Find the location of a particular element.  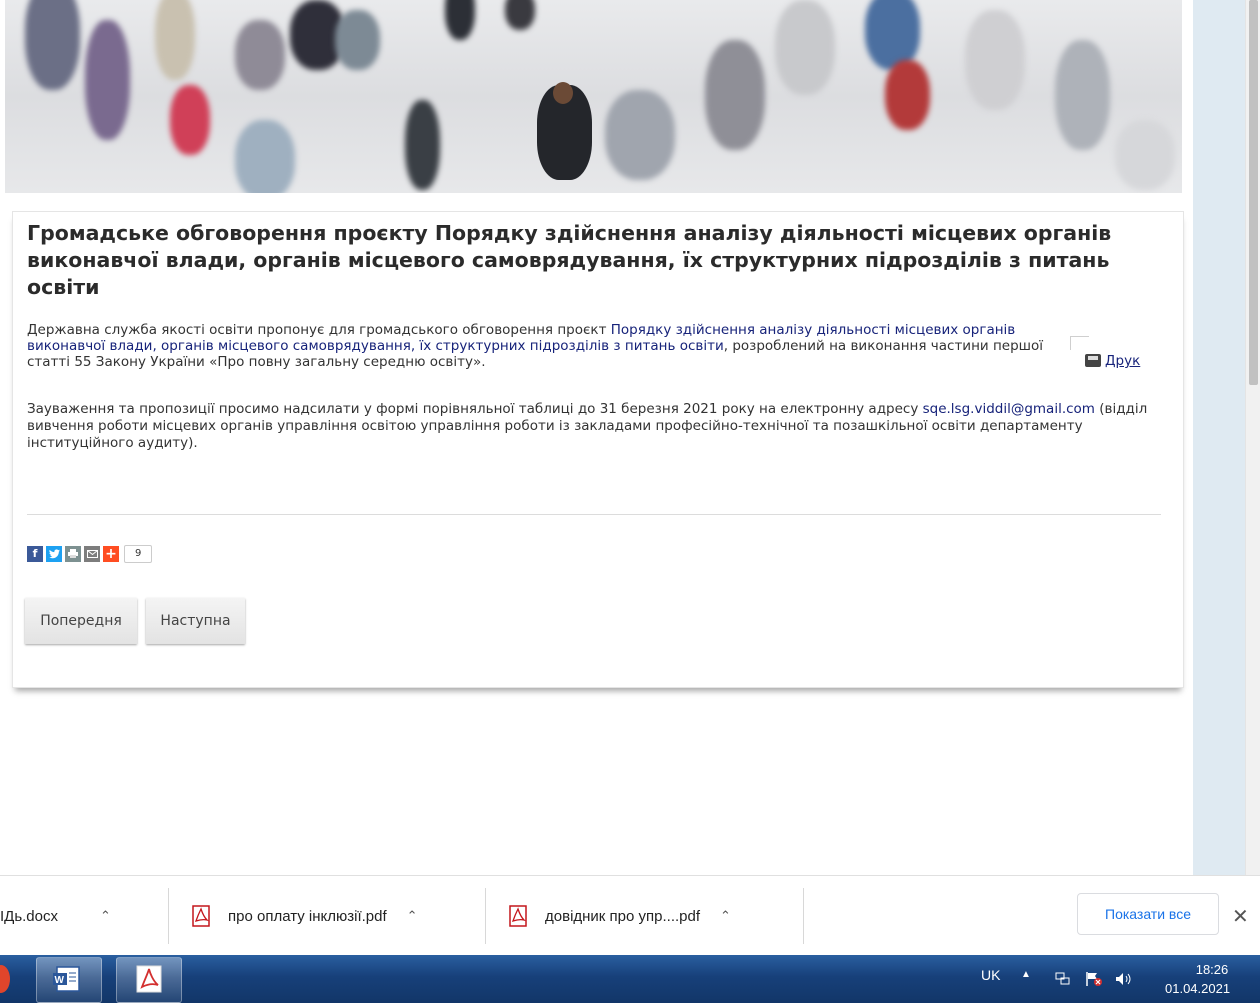

clock-date: 01.04.2021 is located at coordinates (1197, 988).